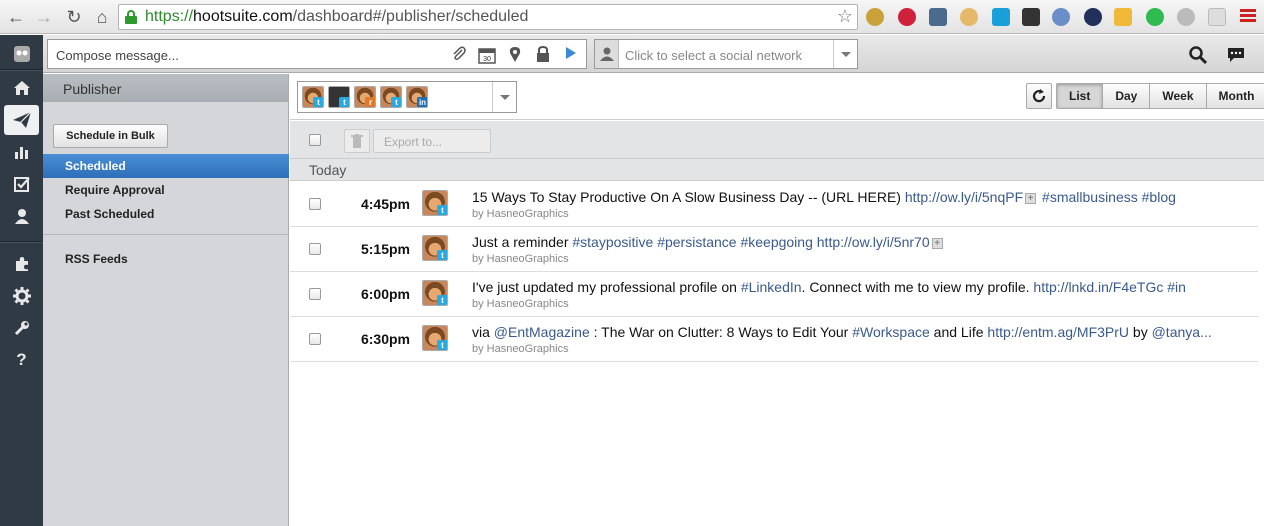 Image resolution: width=1264 pixels, height=526 pixels. What do you see at coordinates (21, 120) in the screenshot?
I see `publisher-icon` at bounding box center [21, 120].